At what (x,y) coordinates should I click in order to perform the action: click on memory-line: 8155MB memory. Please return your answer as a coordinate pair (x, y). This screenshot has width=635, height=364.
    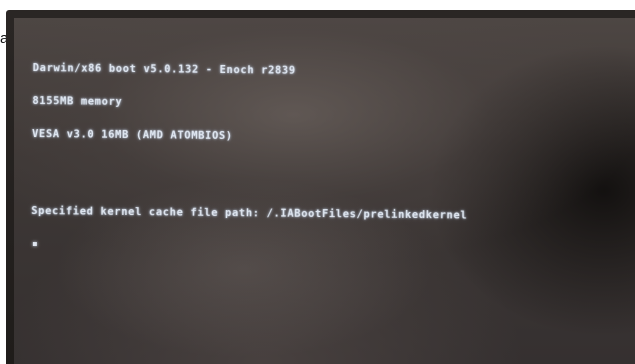
    Looking at the image, I should click on (77, 101).